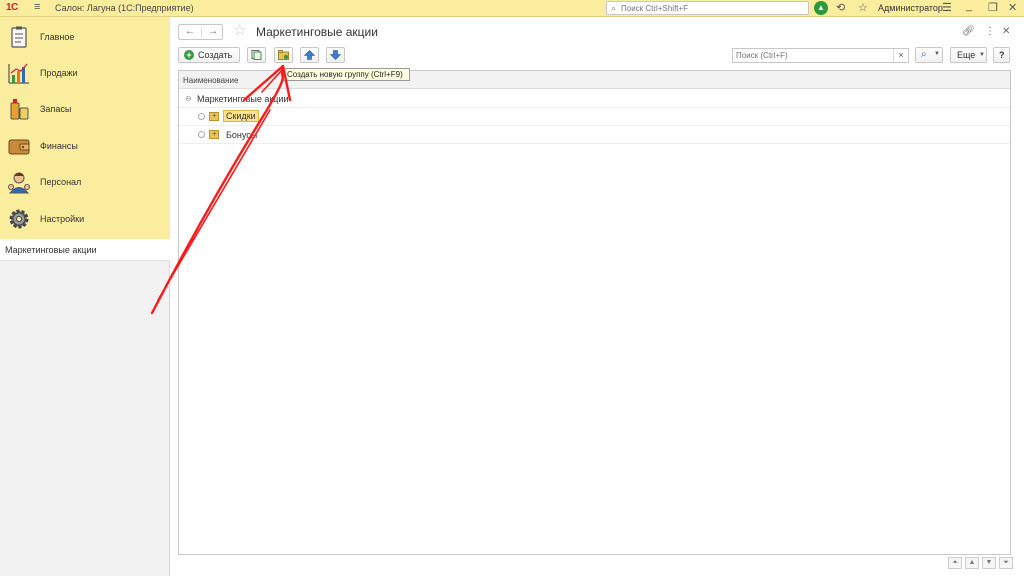 The height and width of the screenshot is (576, 1024). What do you see at coordinates (56, 109) in the screenshot?
I see `sidebar-item-label: Запасы` at bounding box center [56, 109].